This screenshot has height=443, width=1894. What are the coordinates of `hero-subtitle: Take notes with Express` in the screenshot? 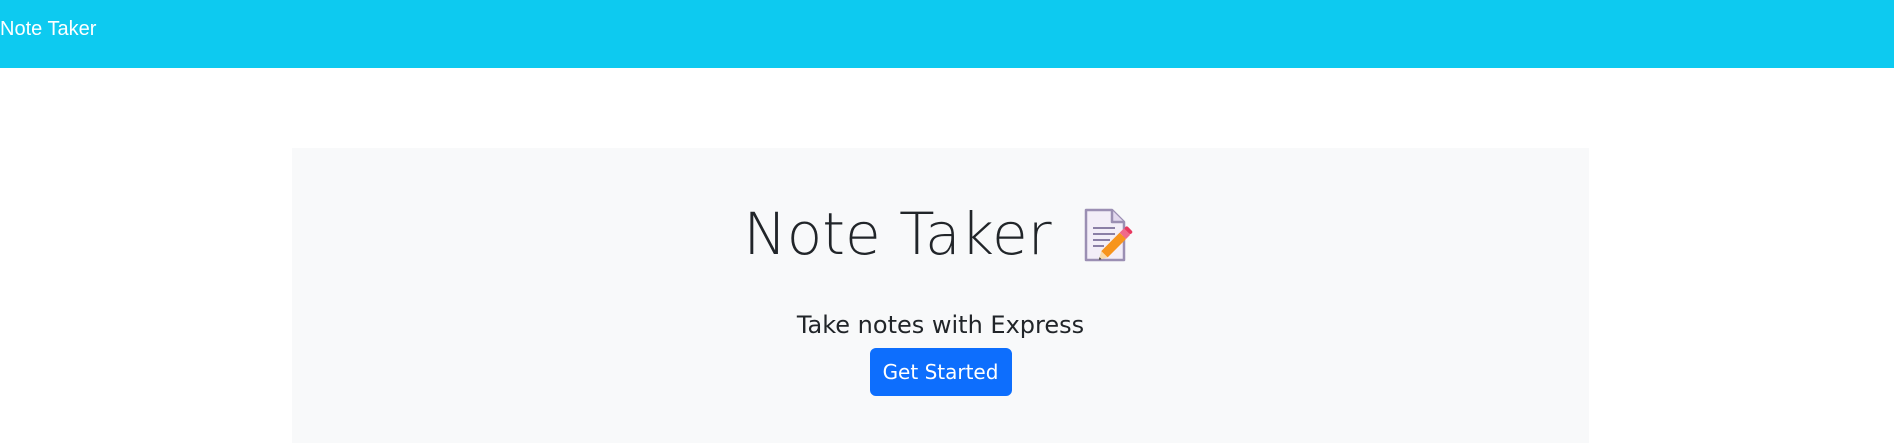 It's located at (940, 325).